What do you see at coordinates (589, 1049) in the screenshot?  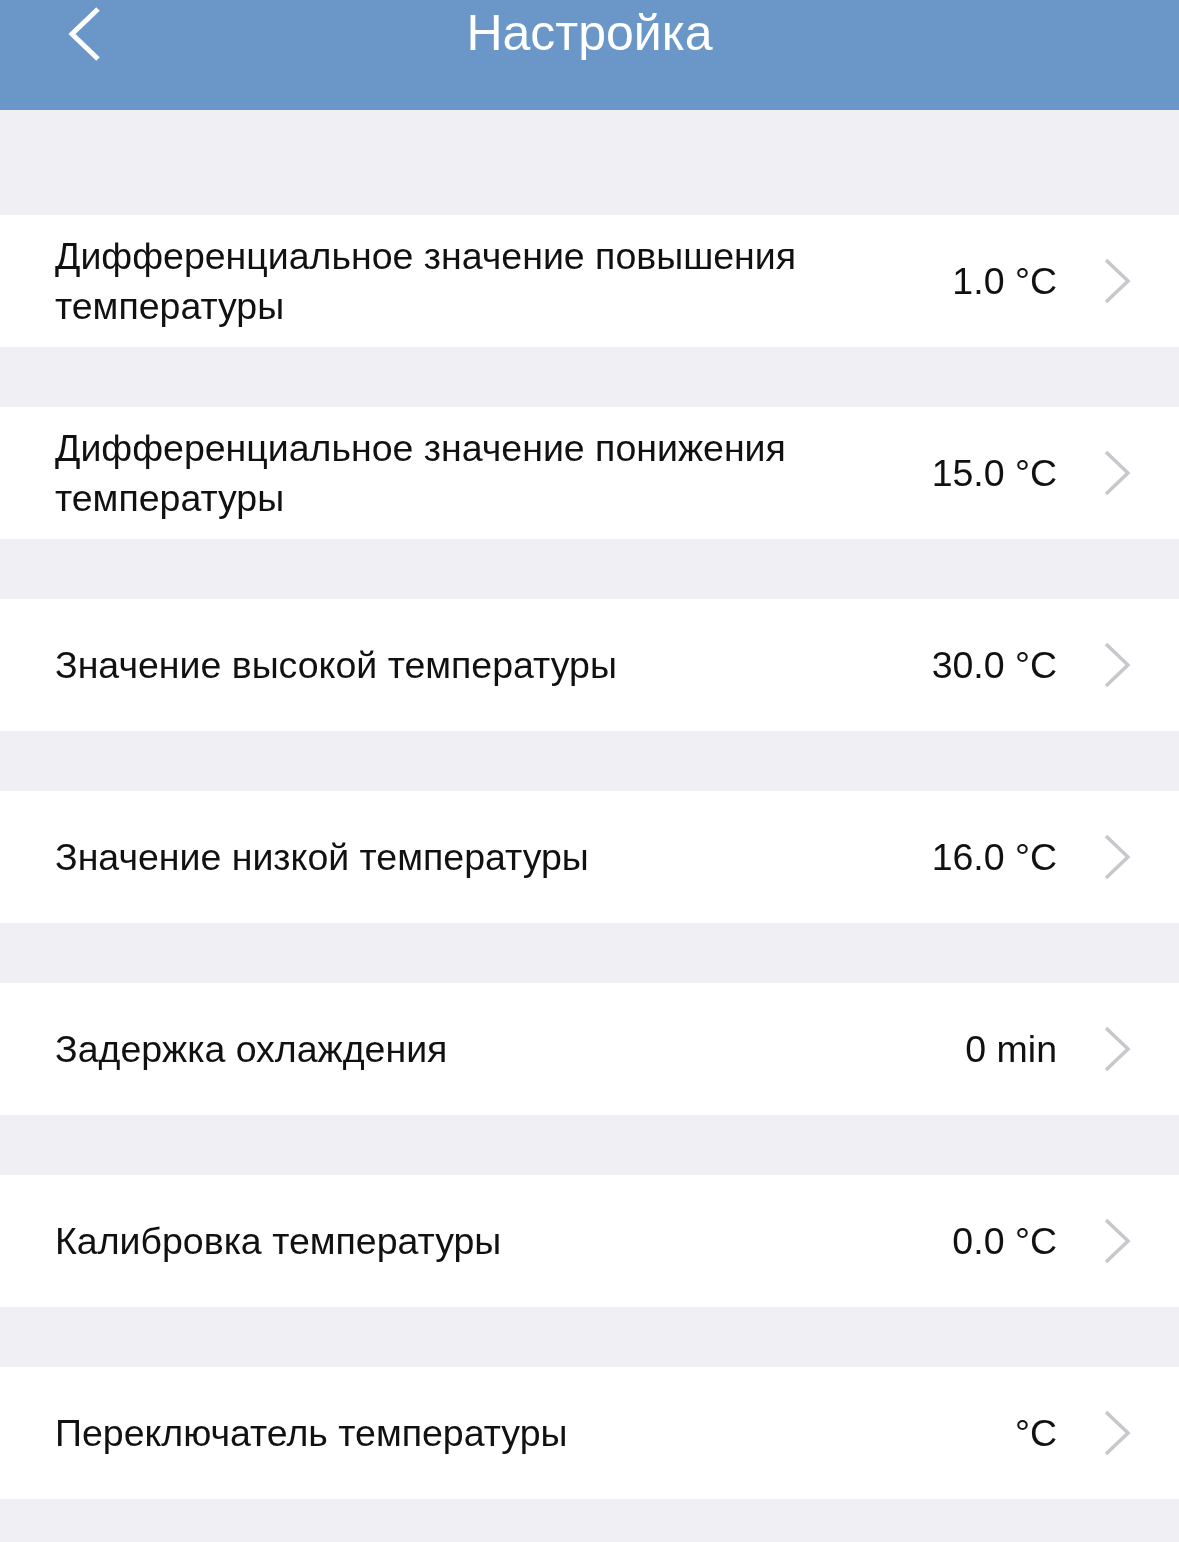 I see `setting-row: Задержка охлаждения 0 min` at bounding box center [589, 1049].